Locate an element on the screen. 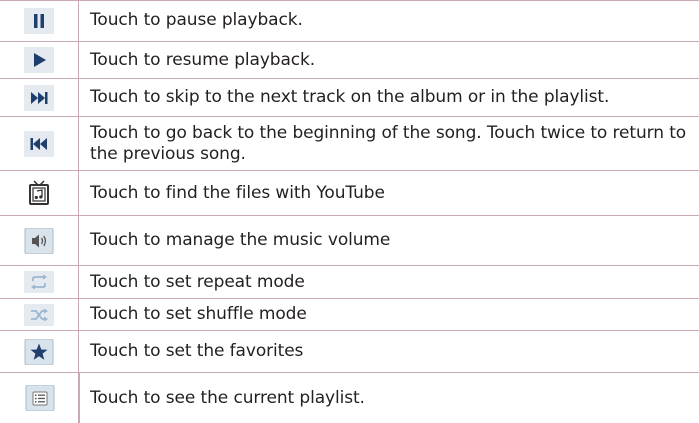 Image resolution: width=699 pixels, height=423 pixels. volume-icon is located at coordinates (39, 240).